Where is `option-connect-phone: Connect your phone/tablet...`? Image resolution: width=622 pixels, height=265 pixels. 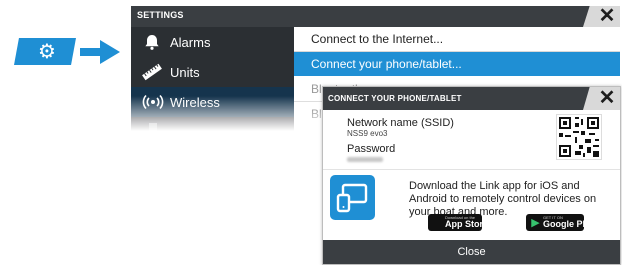
option-connect-phone: Connect your phone/tablet... is located at coordinates (457, 64).